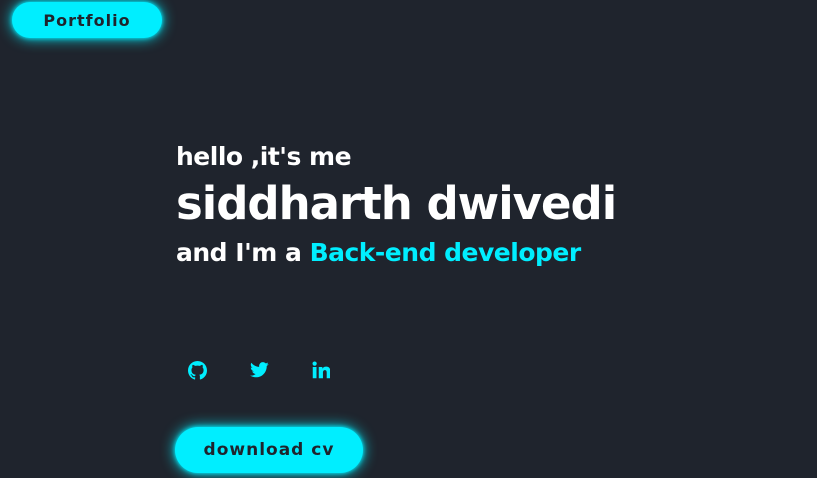  I want to click on twitter-icon, so click(259, 370).